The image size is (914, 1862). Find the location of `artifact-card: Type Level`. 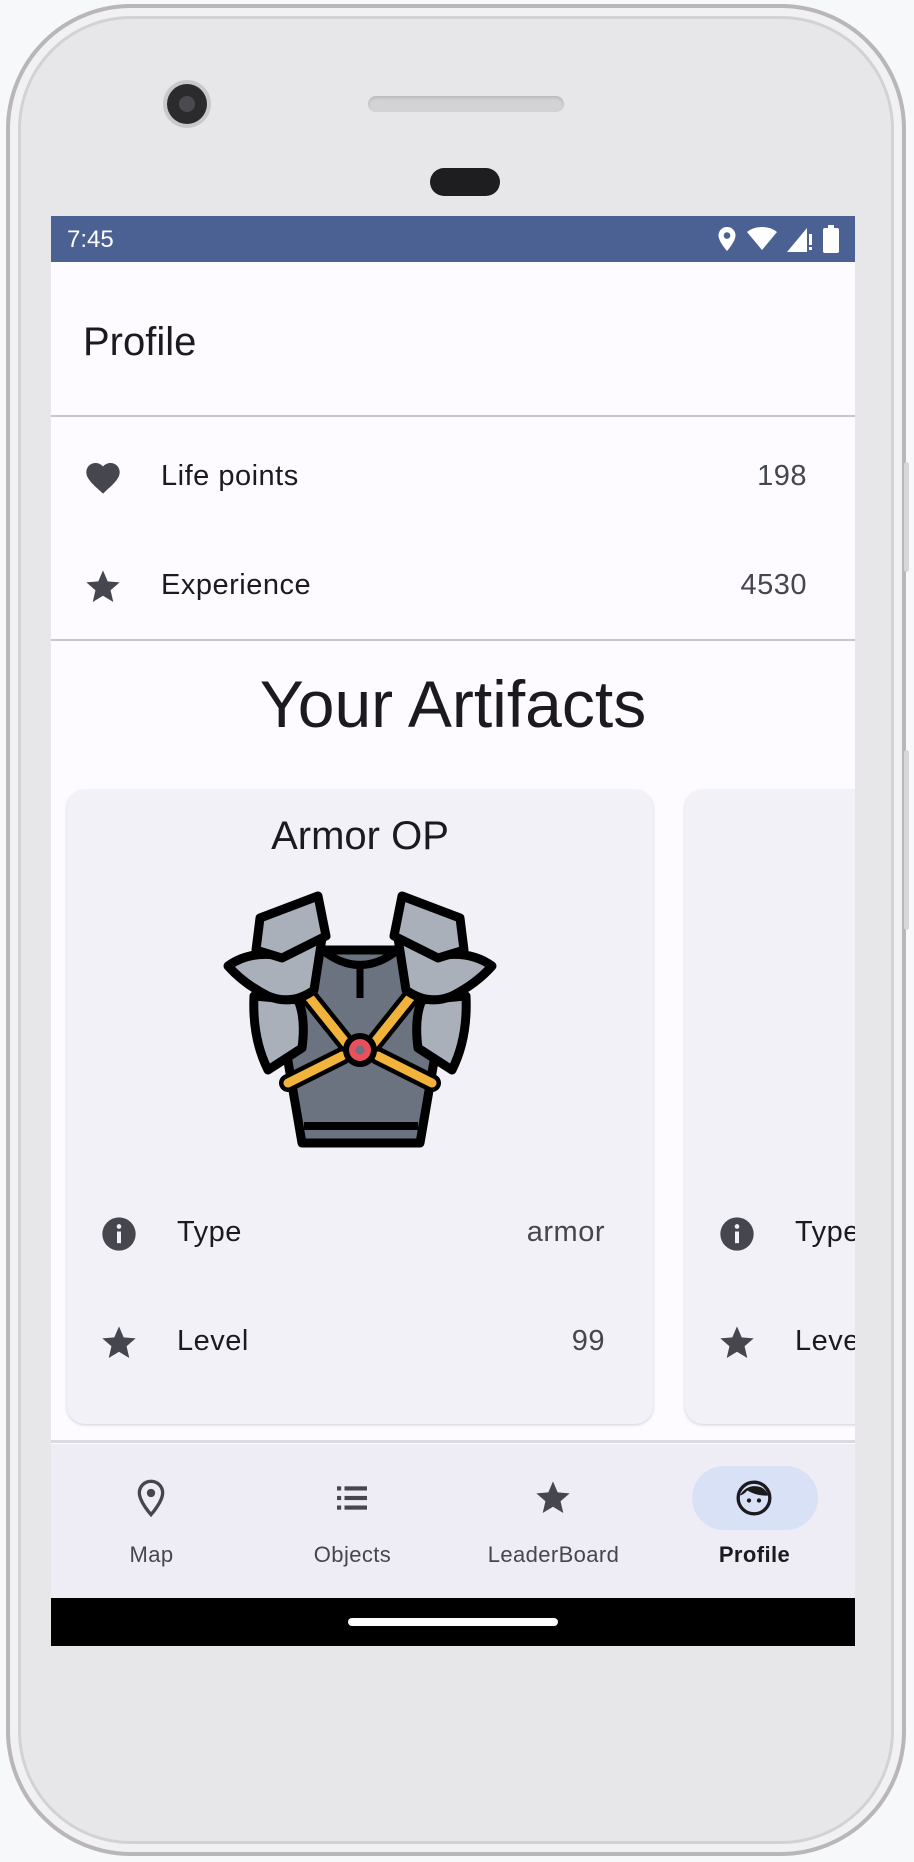

artifact-card: Type Level is located at coordinates (770, 1107).